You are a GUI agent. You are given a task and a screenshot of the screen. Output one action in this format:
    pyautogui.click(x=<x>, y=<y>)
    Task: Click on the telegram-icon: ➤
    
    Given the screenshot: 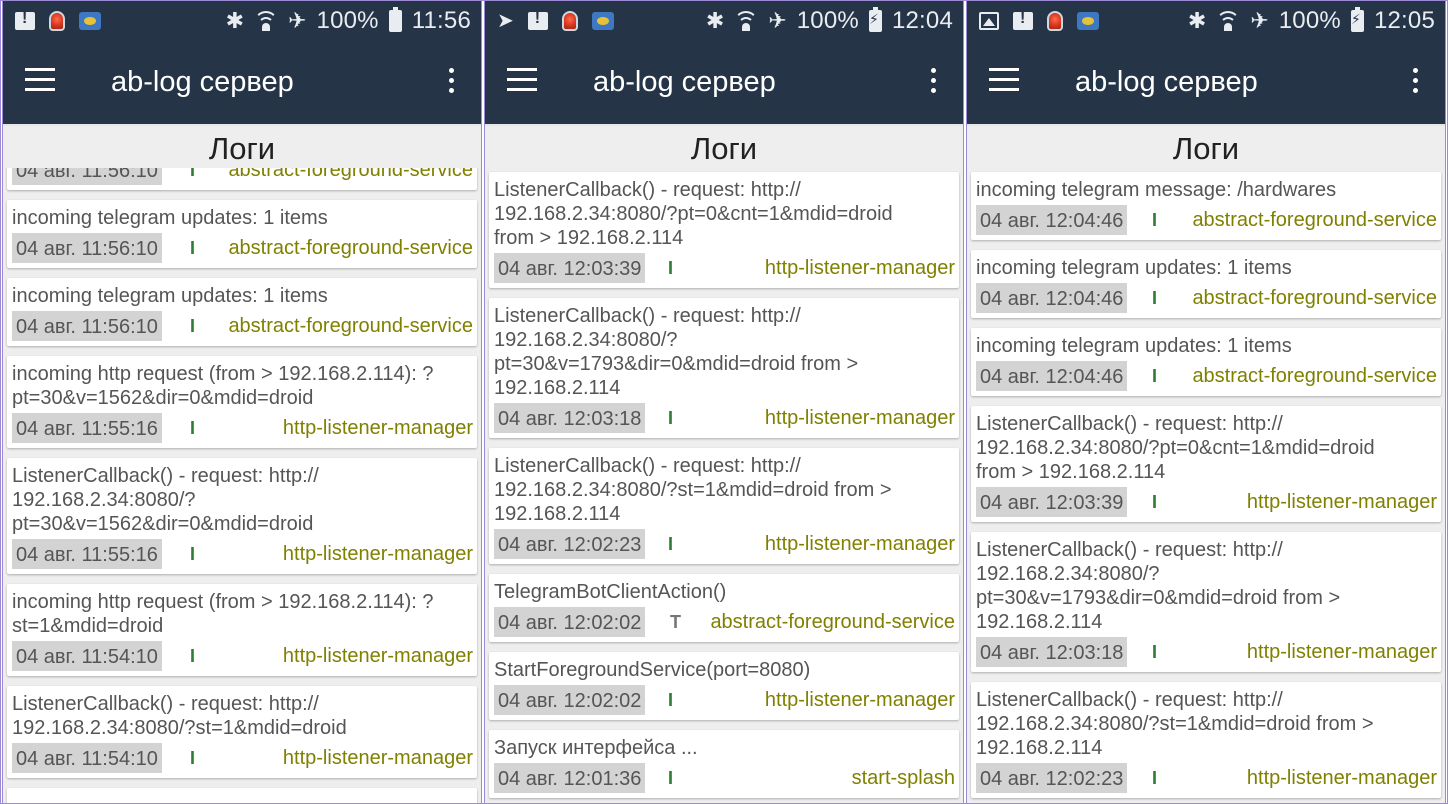 What is the action you would take?
    pyautogui.click(x=505, y=21)
    